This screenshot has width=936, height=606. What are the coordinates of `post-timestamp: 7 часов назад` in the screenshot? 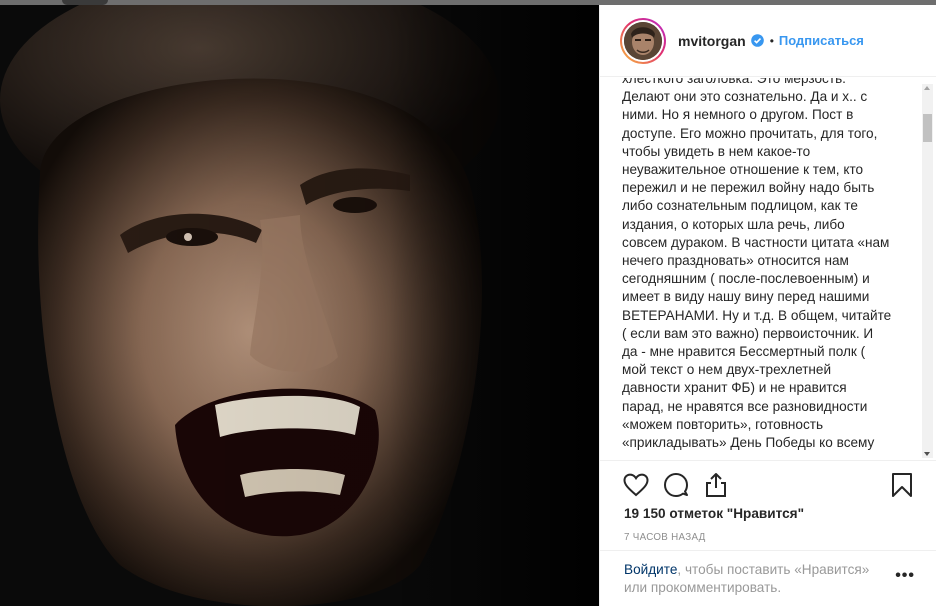 It's located at (665, 537).